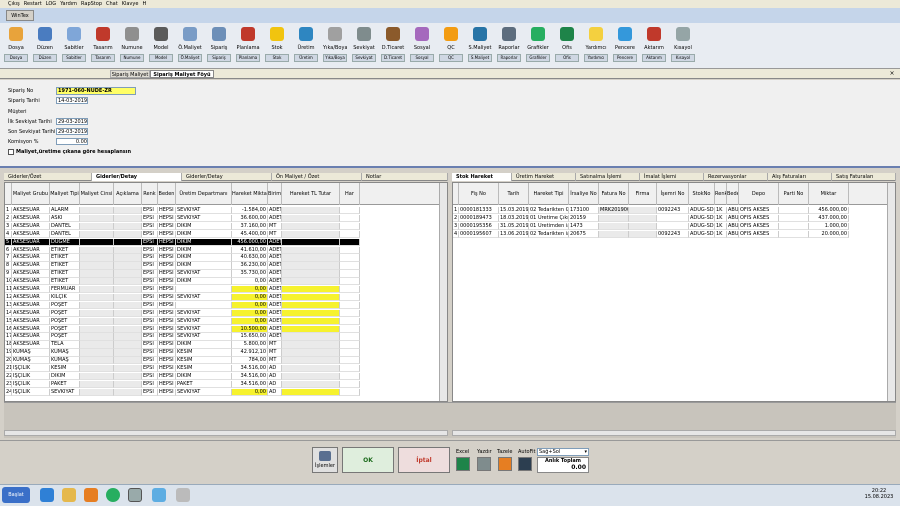 Image resolution: width=900 pixels, height=506 pixels. I want to click on ribbon-button-1: Düzen Düzen, so click(45, 46).